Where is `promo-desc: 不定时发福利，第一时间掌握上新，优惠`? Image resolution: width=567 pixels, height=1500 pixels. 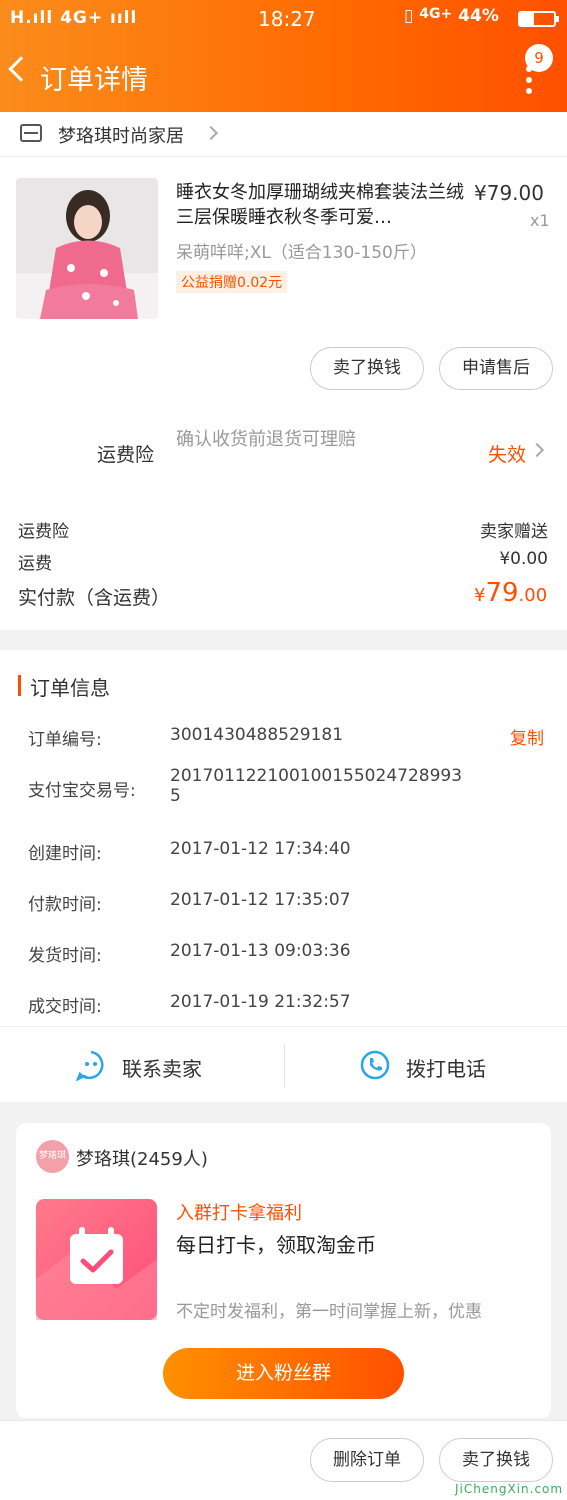 promo-desc: 不定时发福利，第一时间掌握上新，优惠 is located at coordinates (329, 1312).